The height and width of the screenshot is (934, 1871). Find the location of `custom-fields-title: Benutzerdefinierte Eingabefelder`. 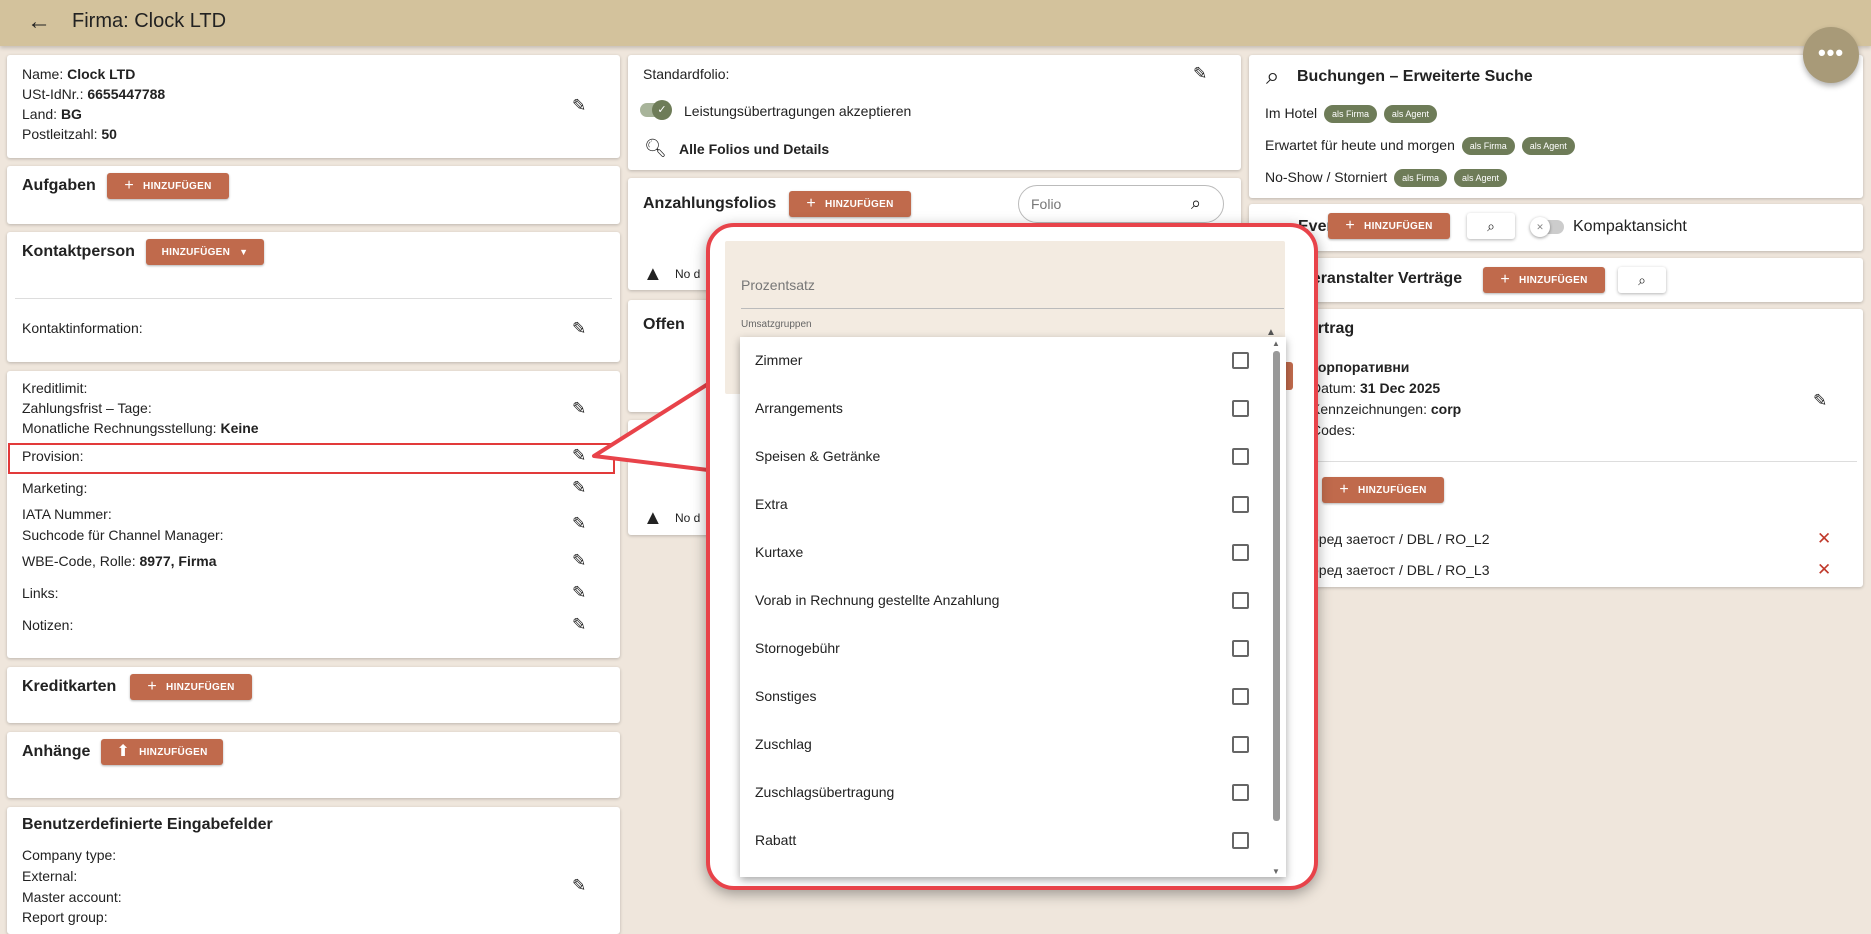

custom-fields-title: Benutzerdefinierte Eingabefelder is located at coordinates (147, 824).